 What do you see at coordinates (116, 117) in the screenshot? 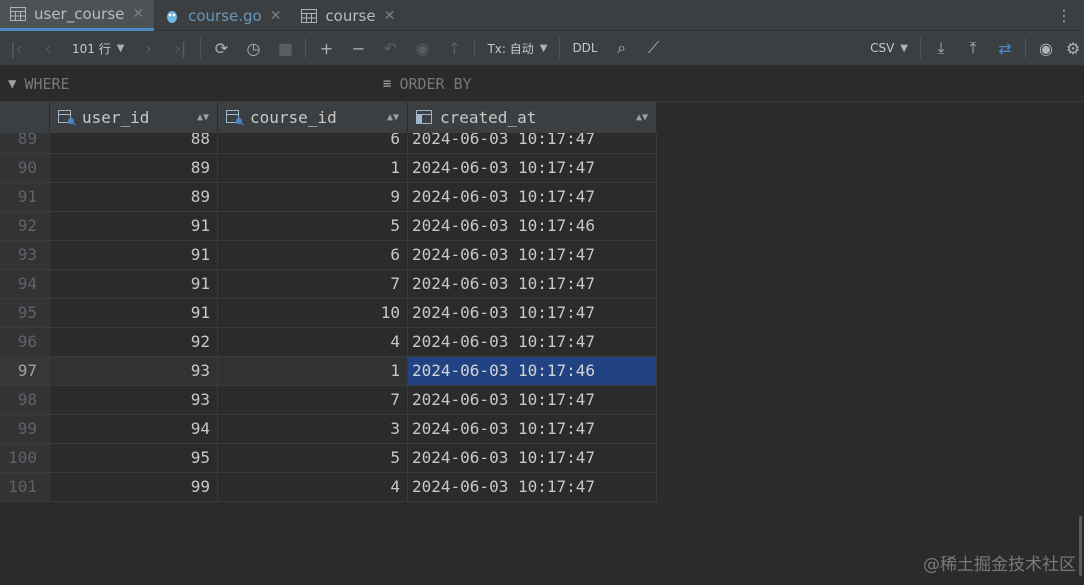
I see `column-label: user_id` at bounding box center [116, 117].